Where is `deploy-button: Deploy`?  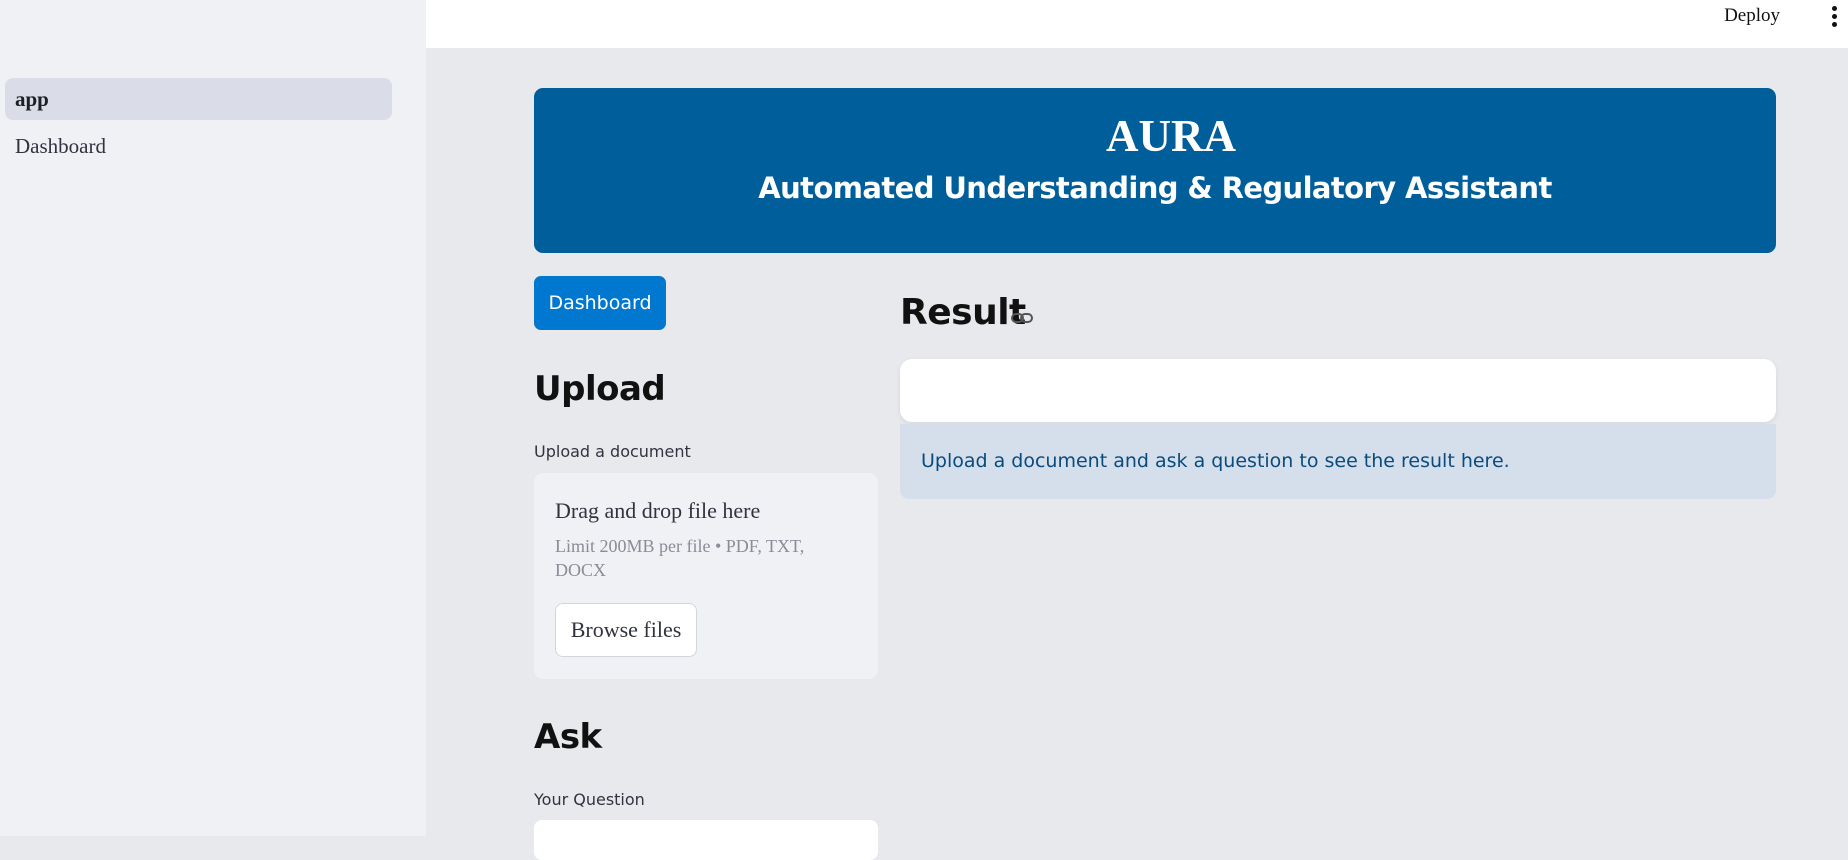
deploy-button: Deploy is located at coordinates (1752, 16).